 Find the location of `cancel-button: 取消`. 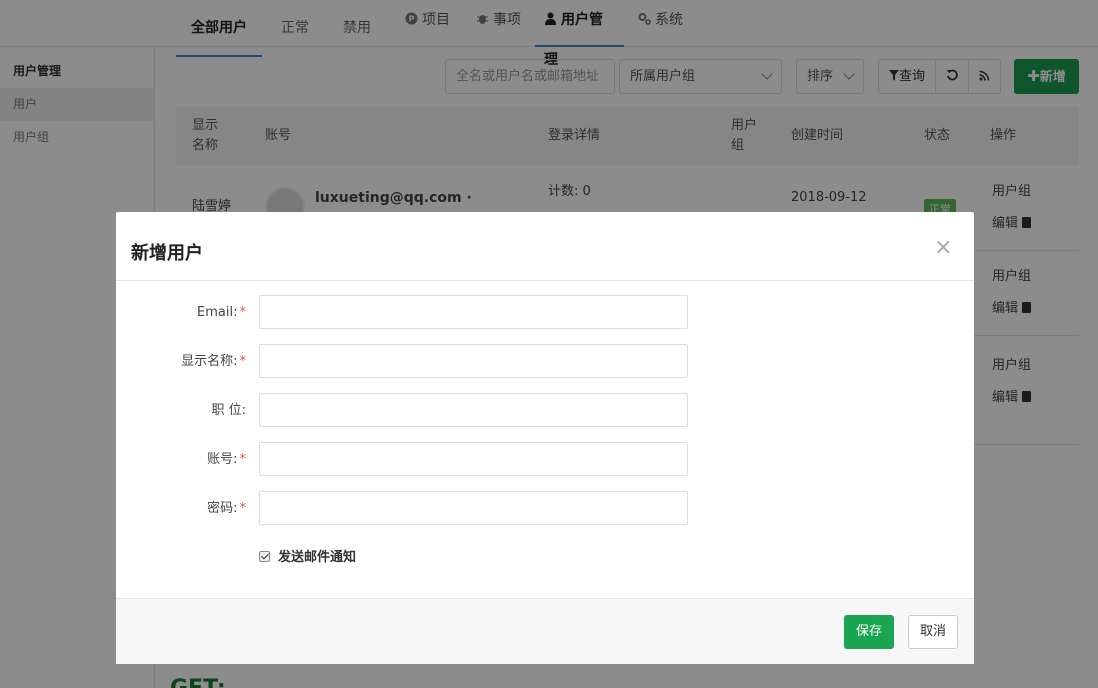

cancel-button: 取消 is located at coordinates (933, 632).